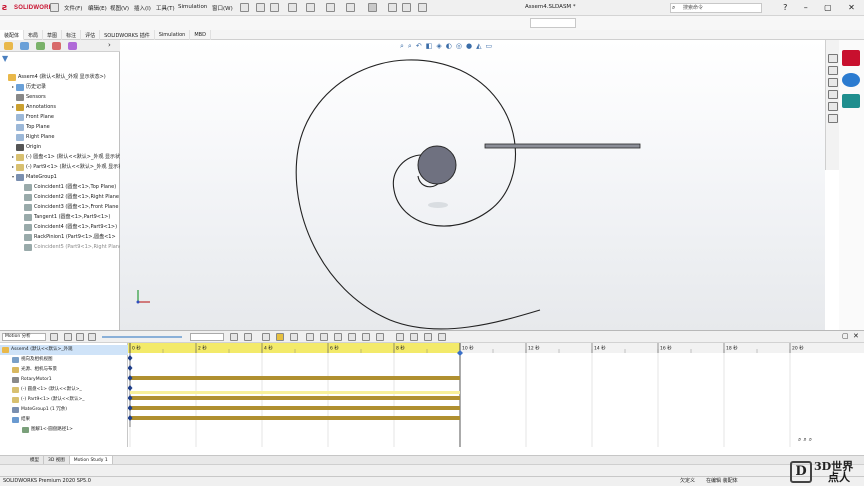  Describe the element at coordinates (68, 337) in the screenshot. I see `play-icon` at that location.